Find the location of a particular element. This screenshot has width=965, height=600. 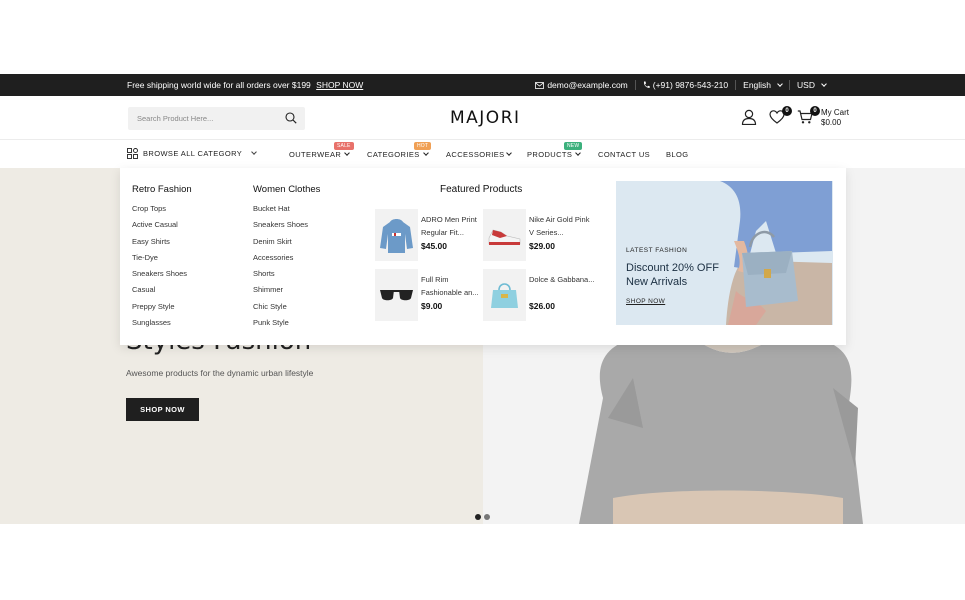

nav-label: CONTACT US is located at coordinates (624, 154).